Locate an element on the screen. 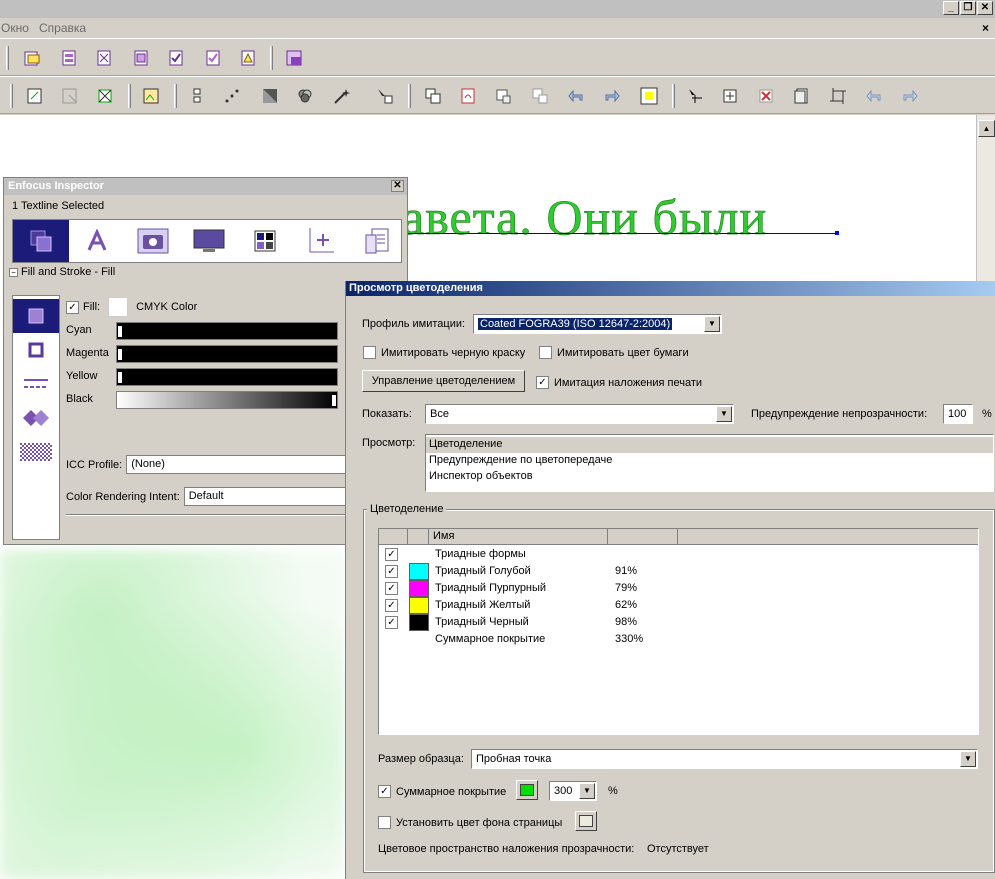 The image size is (995, 879). profile-dropdown: Coated FOGRA39 (ISO 12647-2:2004) ▼ is located at coordinates (597, 324).